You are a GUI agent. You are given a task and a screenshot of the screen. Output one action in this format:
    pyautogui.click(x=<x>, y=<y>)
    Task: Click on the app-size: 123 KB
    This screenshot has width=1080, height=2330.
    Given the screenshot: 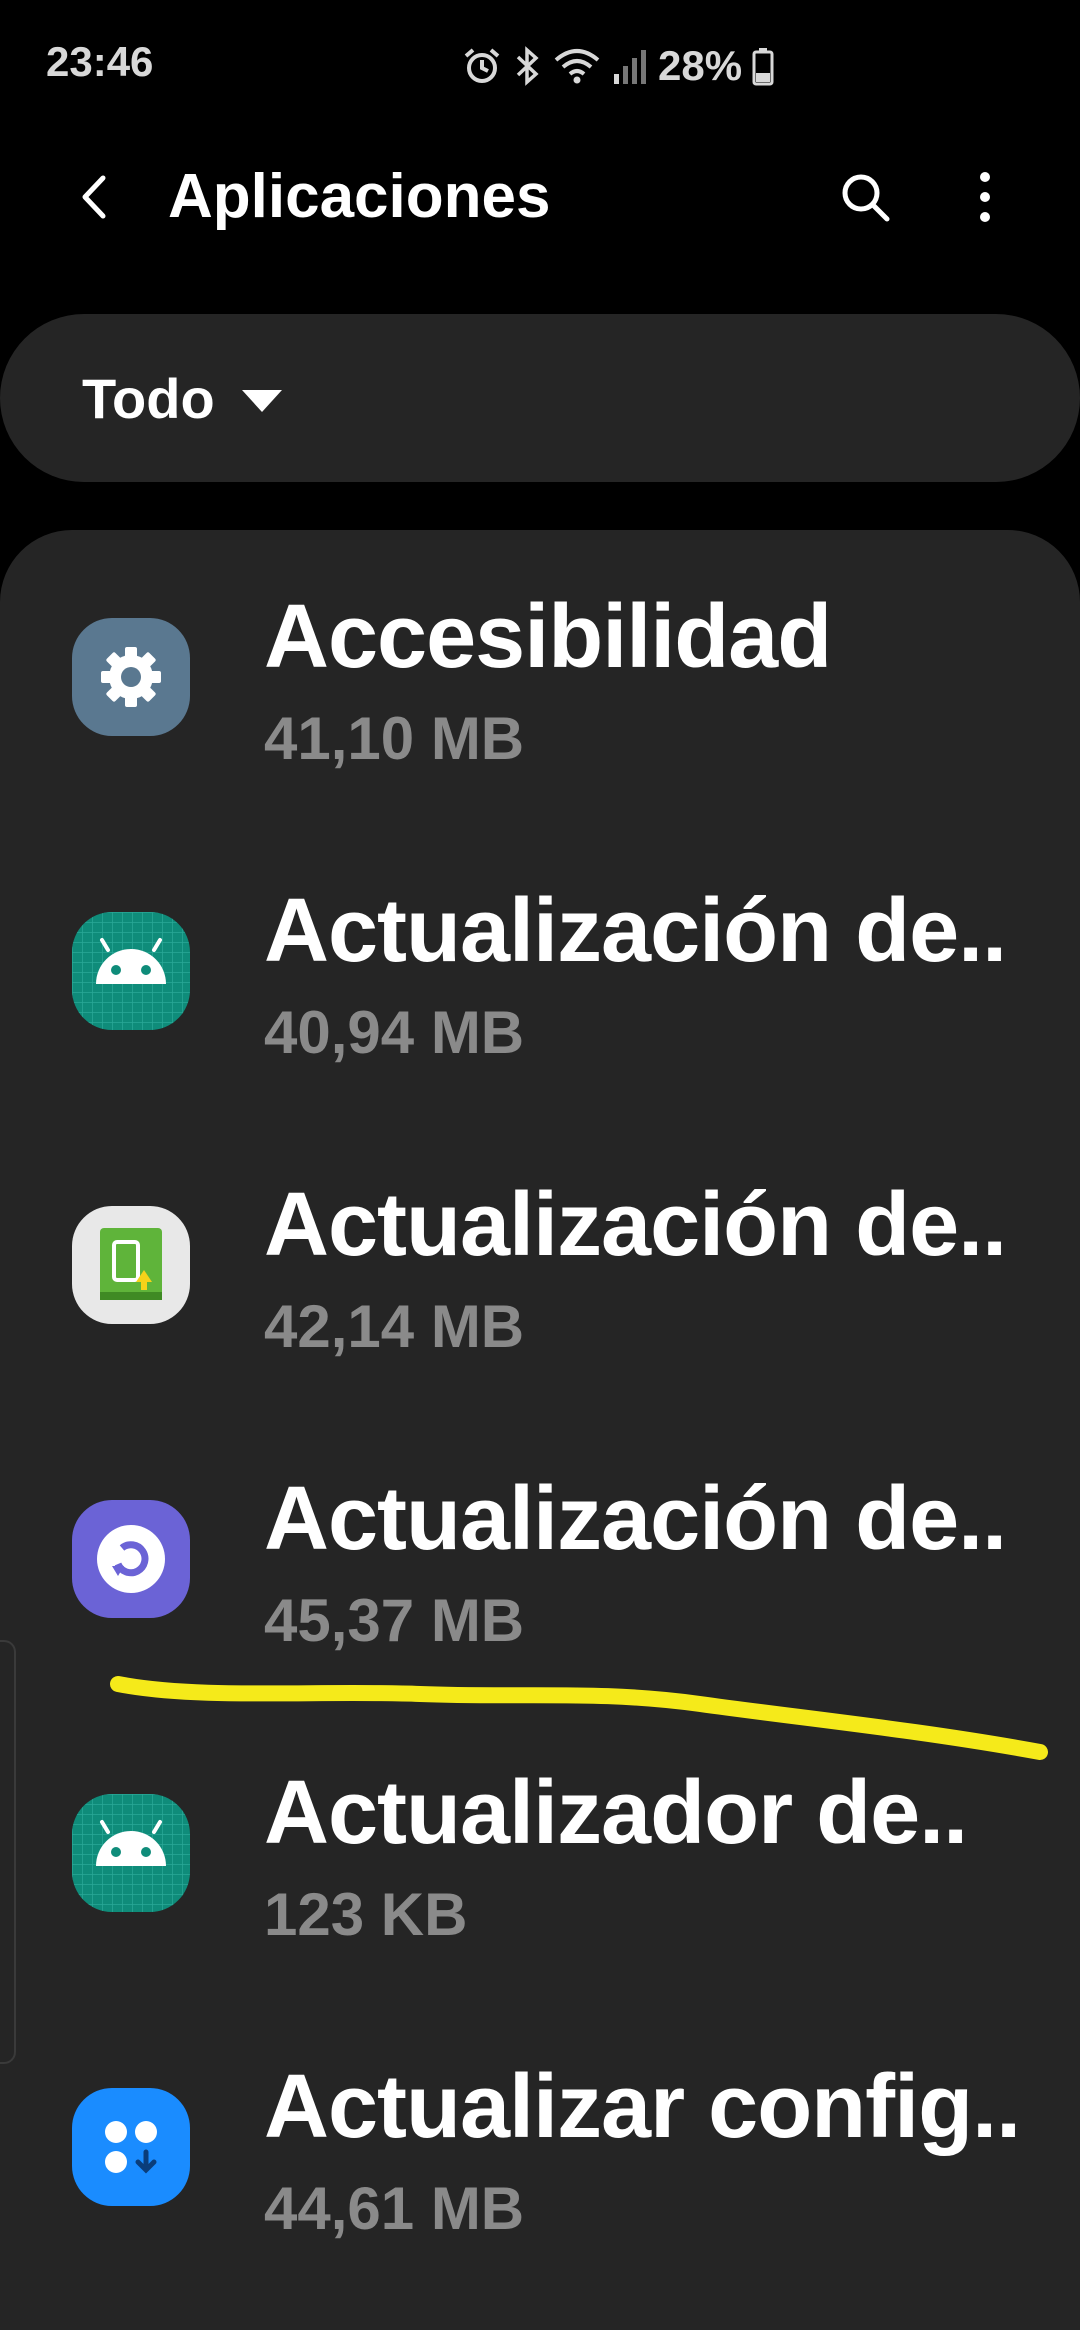 What is the action you would take?
    pyautogui.click(x=366, y=1914)
    